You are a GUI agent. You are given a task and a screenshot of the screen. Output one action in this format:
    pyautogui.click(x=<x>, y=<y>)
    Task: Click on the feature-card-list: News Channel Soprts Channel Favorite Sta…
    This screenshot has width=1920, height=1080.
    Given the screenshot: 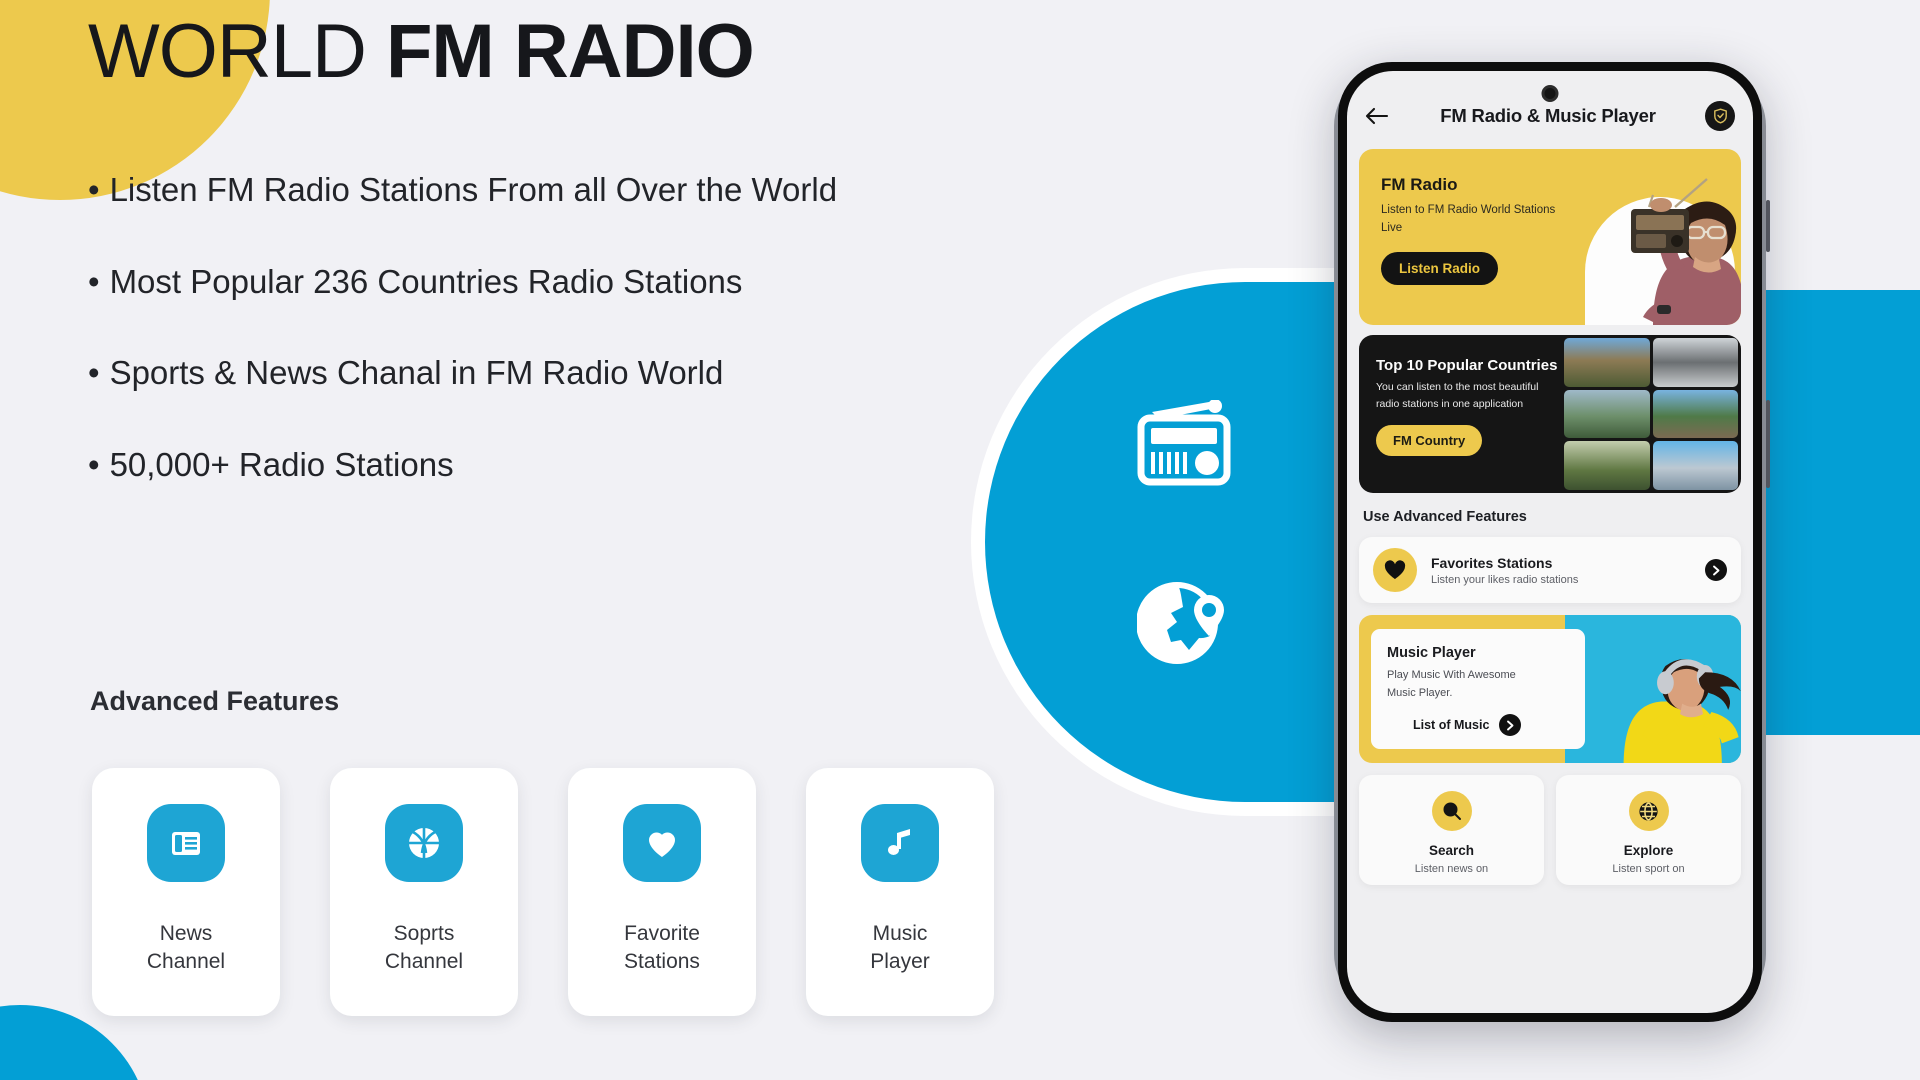 What is the action you would take?
    pyautogui.click(x=543, y=892)
    